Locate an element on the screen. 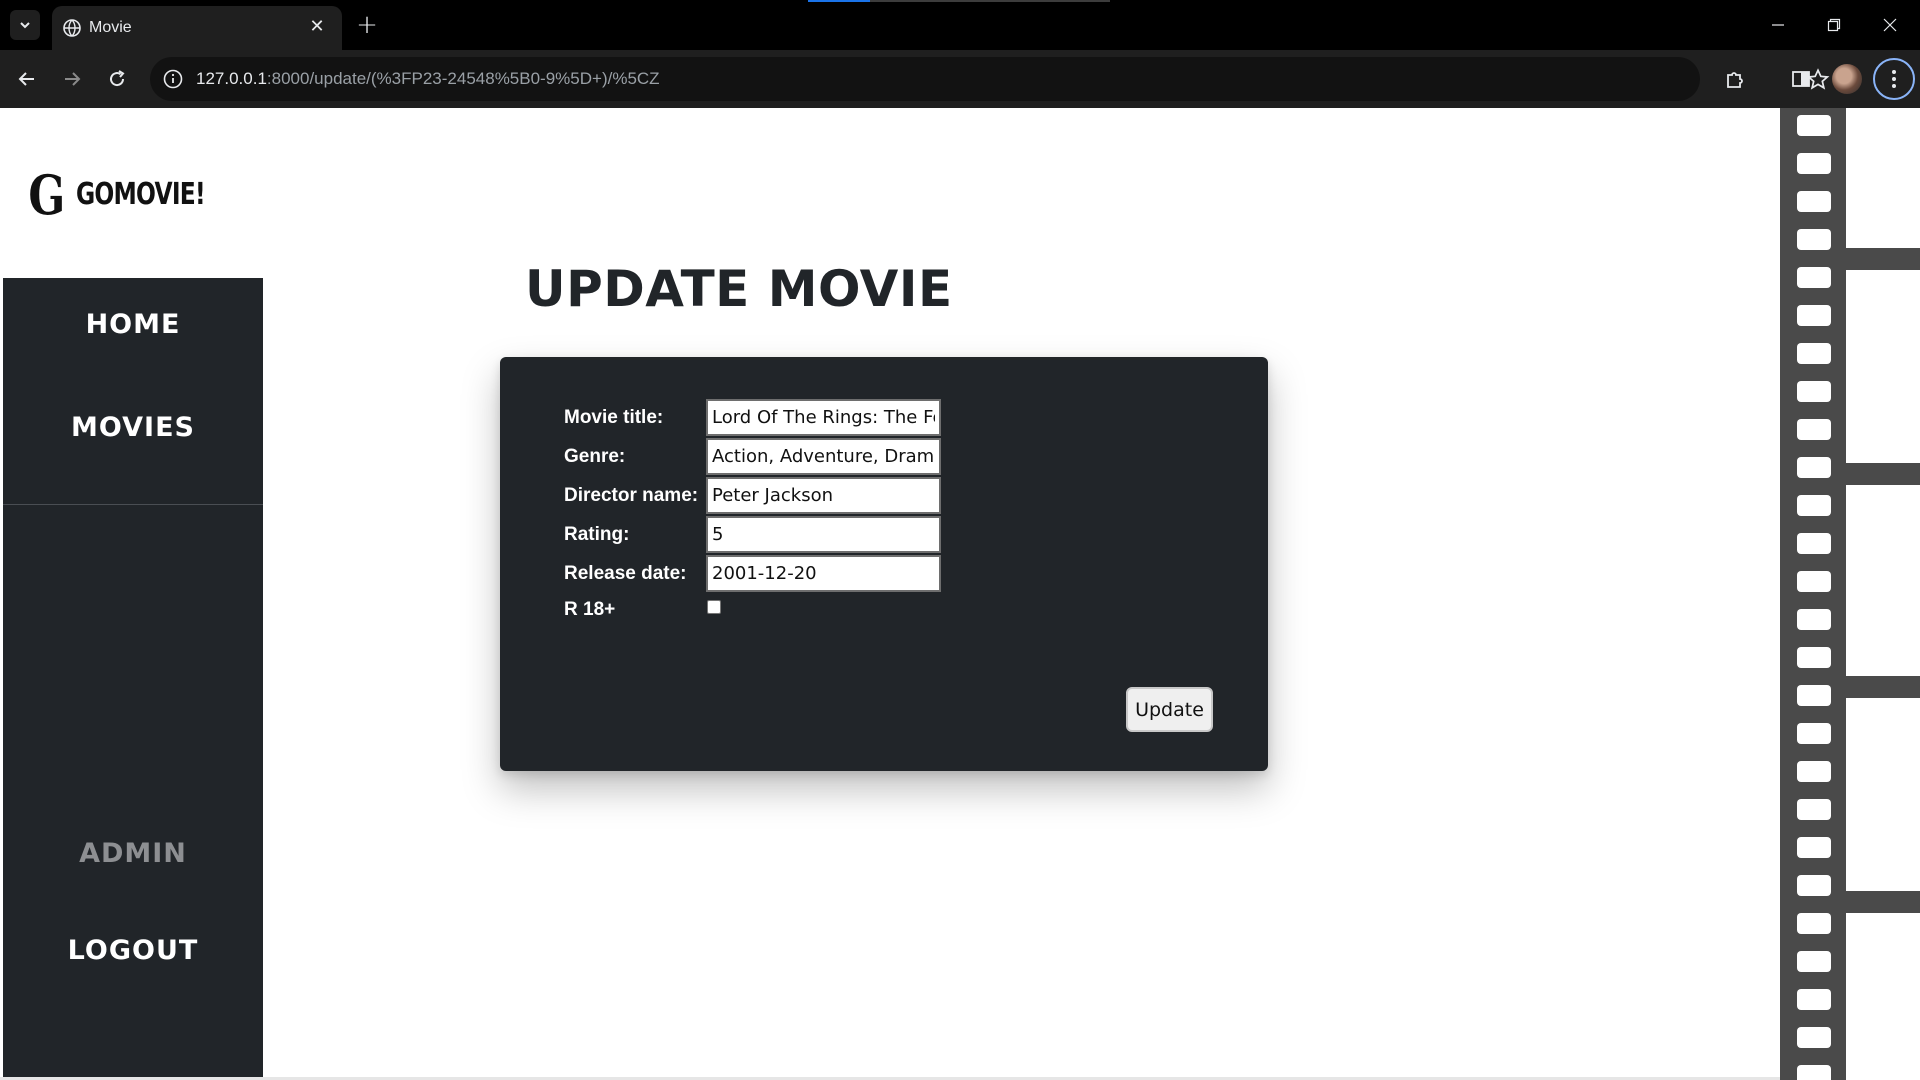  site-logo: G GOMOVIE! is located at coordinates (133, 194).